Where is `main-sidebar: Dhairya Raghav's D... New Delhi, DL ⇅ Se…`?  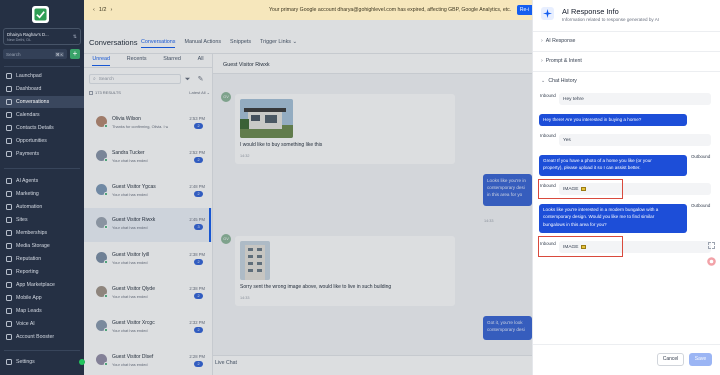 main-sidebar: Dhairya Raghav's D... New Delhi, DL ⇅ Se… is located at coordinates (42, 187).